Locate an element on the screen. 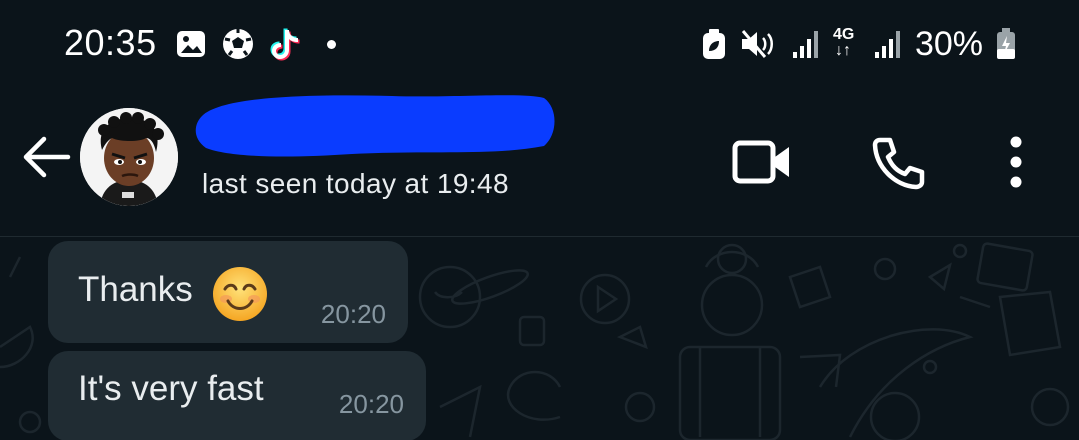  contact-avatar is located at coordinates (129, 157).